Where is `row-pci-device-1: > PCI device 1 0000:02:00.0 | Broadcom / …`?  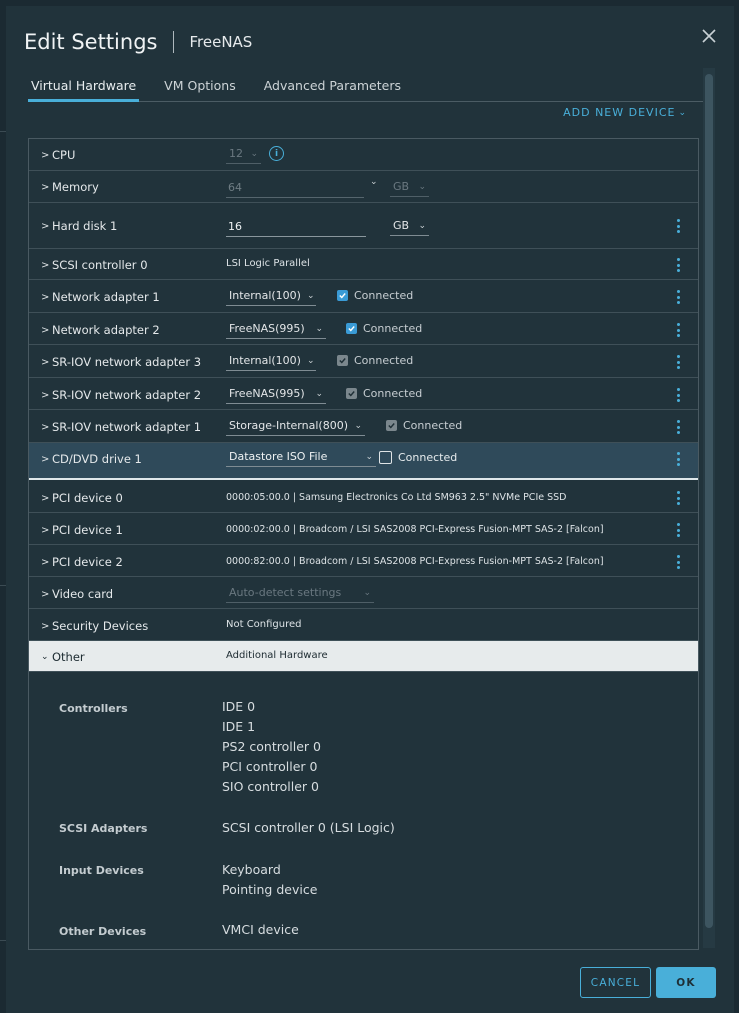 row-pci-device-1: > PCI device 1 0000:02:00.0 | Broadcom / … is located at coordinates (363, 529).